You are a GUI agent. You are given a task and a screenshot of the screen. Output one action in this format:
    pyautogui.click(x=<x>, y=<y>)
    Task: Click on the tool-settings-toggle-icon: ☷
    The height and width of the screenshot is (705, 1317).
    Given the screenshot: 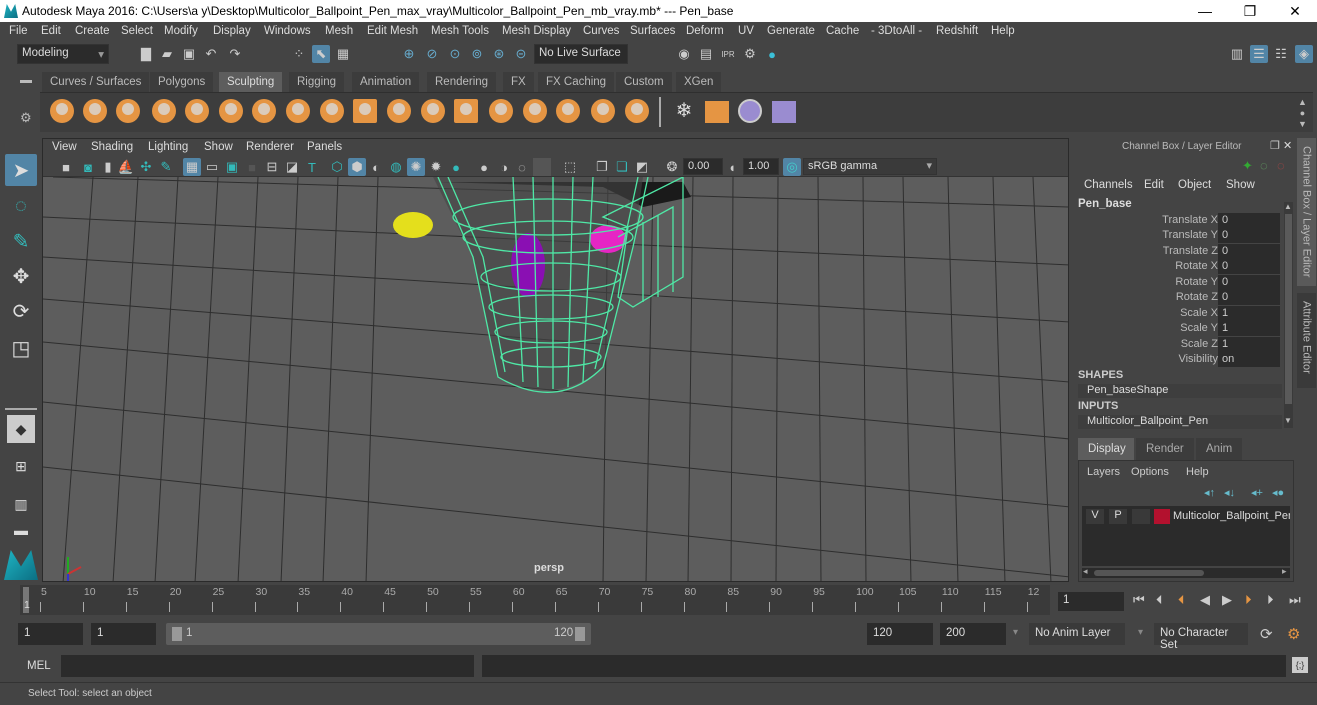 What is the action you would take?
    pyautogui.click(x=1281, y=54)
    